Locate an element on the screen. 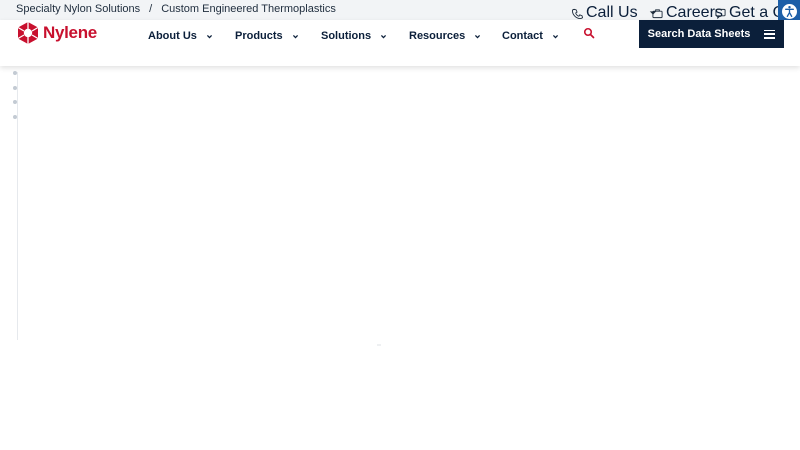 The width and height of the screenshot is (800, 450). search-data-sheets-label: Search Data Sheets is located at coordinates (699, 34).